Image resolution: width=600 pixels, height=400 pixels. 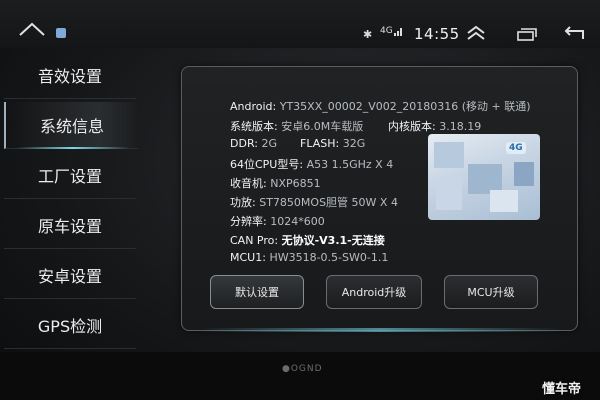 What do you see at coordinates (354, 143) in the screenshot?
I see `flash-value: 32G` at bounding box center [354, 143].